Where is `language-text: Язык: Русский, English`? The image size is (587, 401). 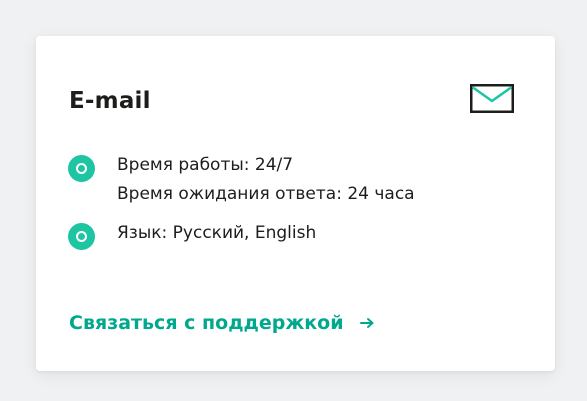 language-text: Язык: Русский, English is located at coordinates (217, 233).